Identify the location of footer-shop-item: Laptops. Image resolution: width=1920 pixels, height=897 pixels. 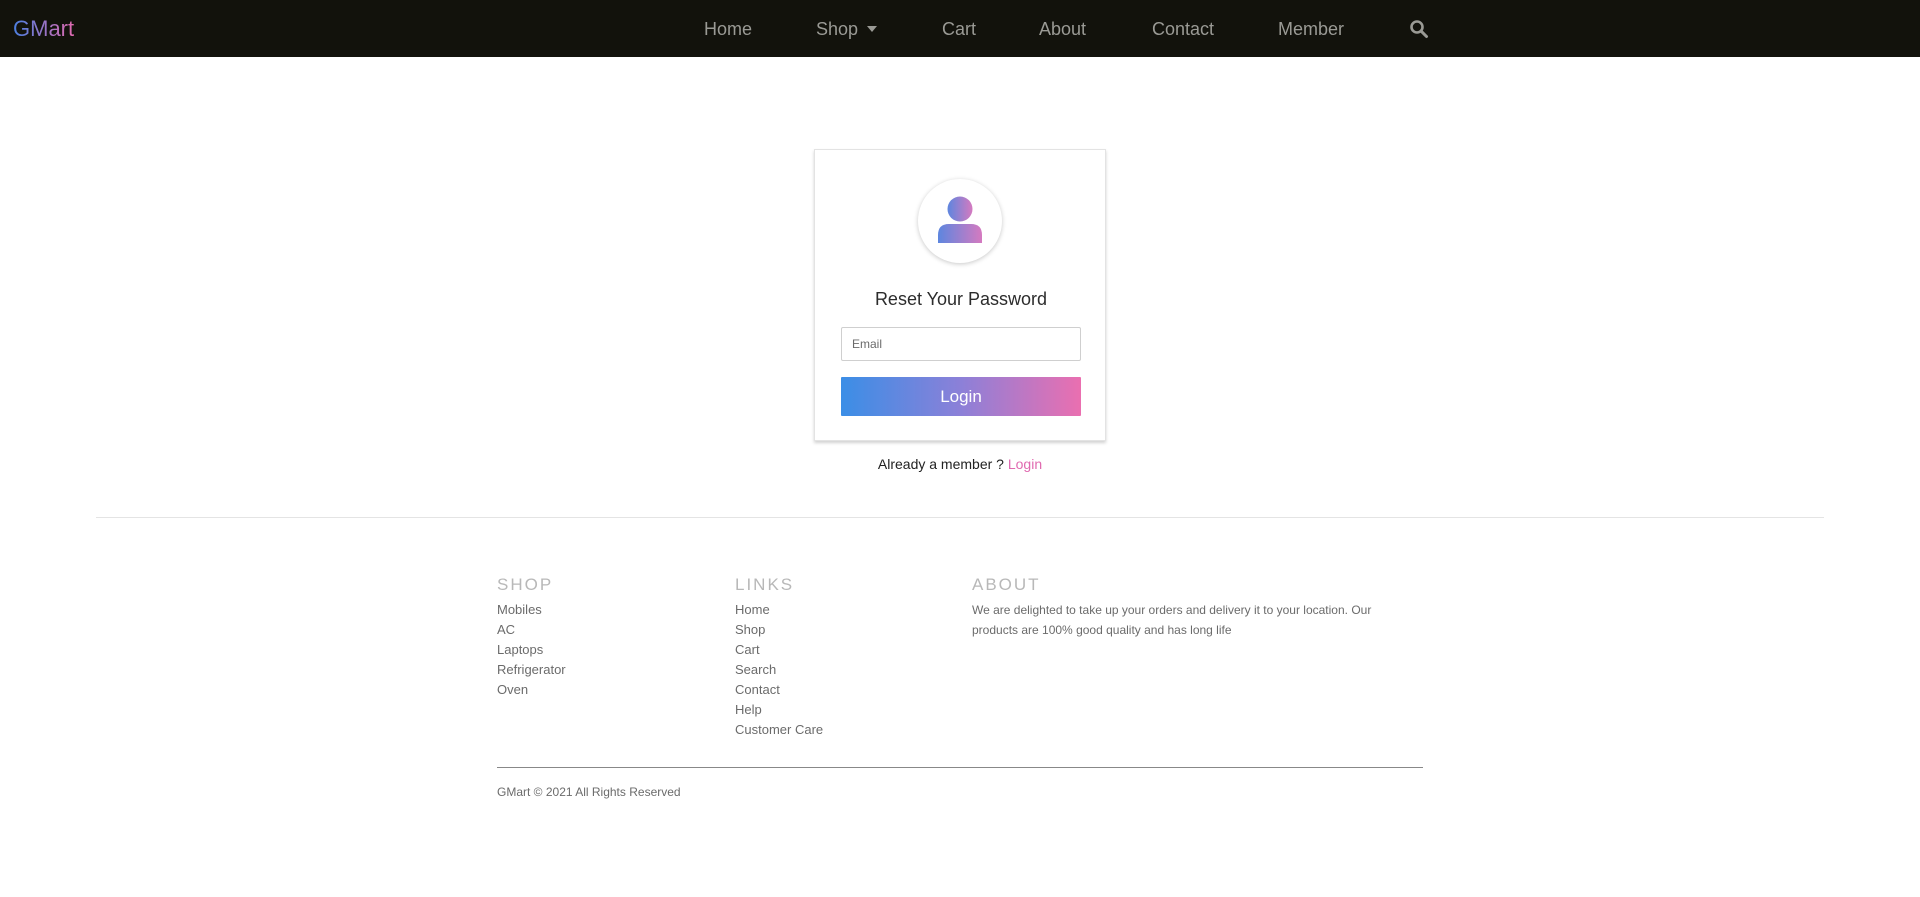
(531, 650).